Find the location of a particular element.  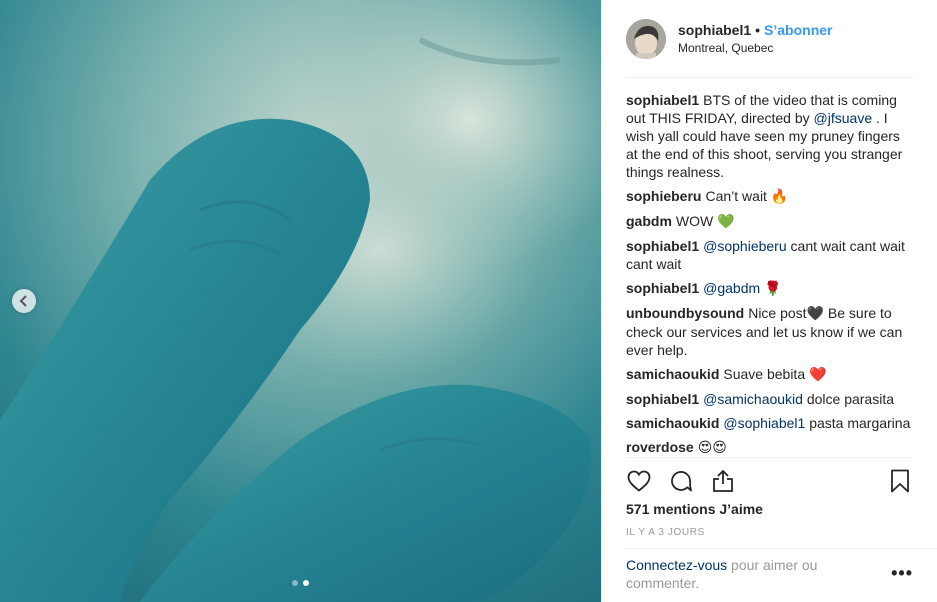

more-options-button: ••• is located at coordinates (902, 573).